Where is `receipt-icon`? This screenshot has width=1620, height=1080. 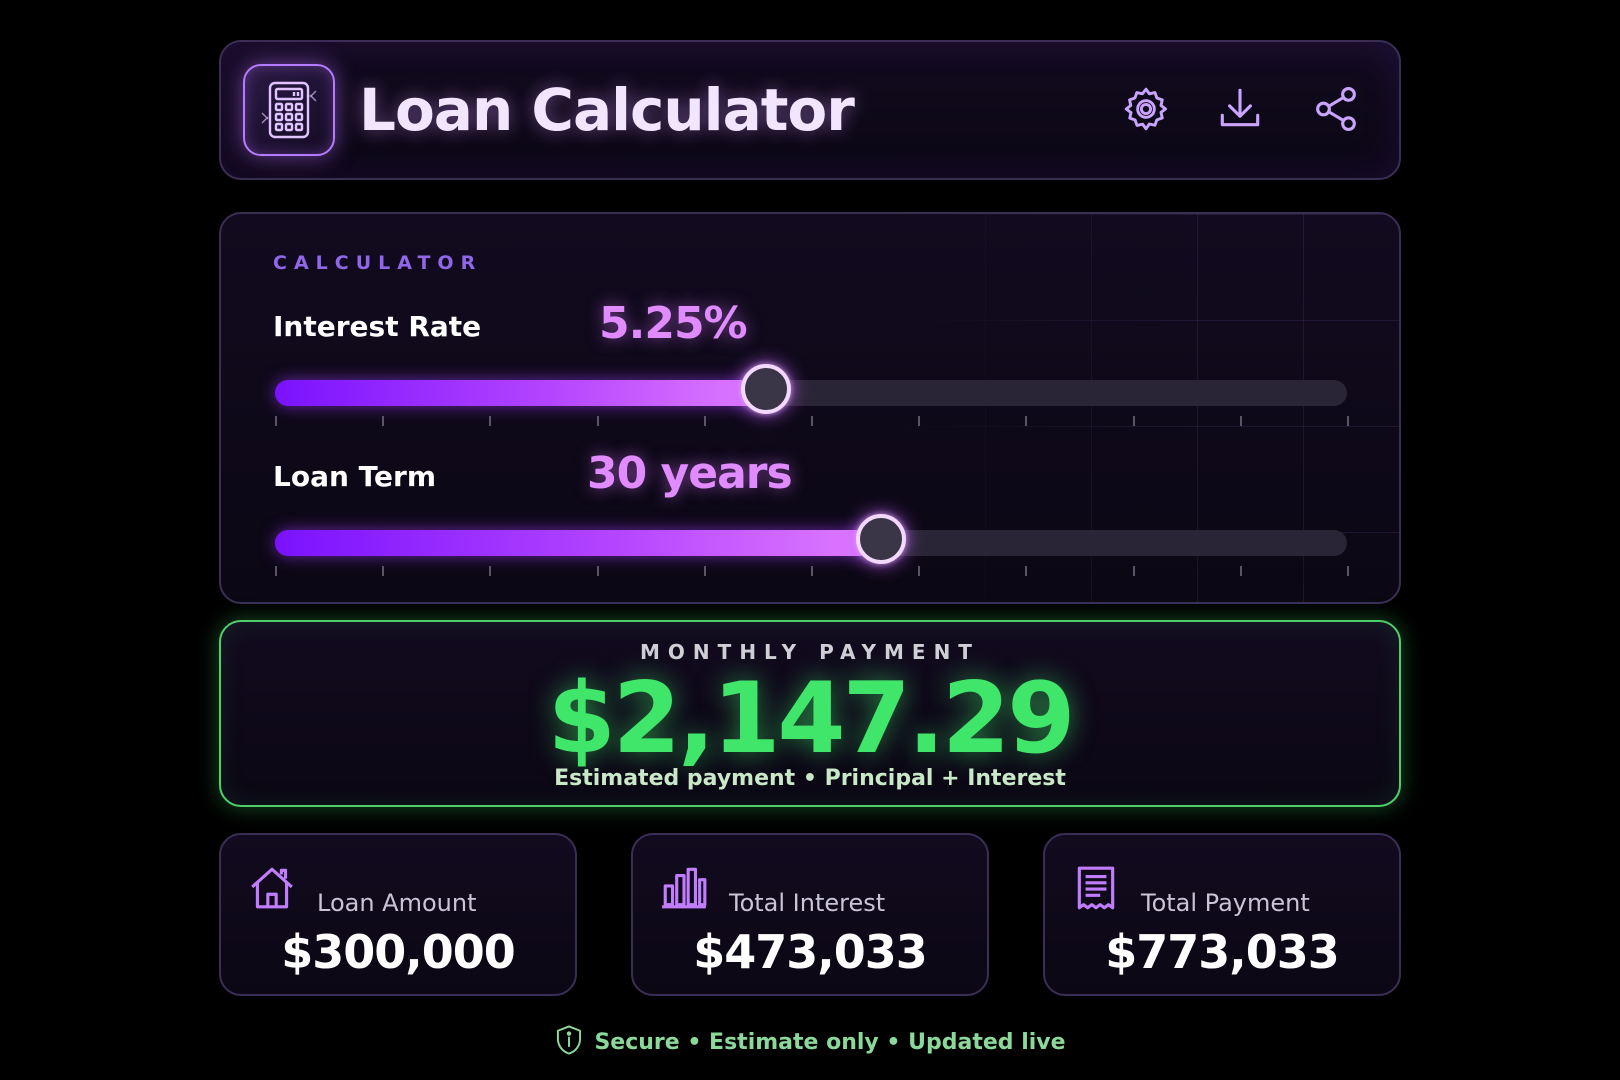 receipt-icon is located at coordinates (1096, 888).